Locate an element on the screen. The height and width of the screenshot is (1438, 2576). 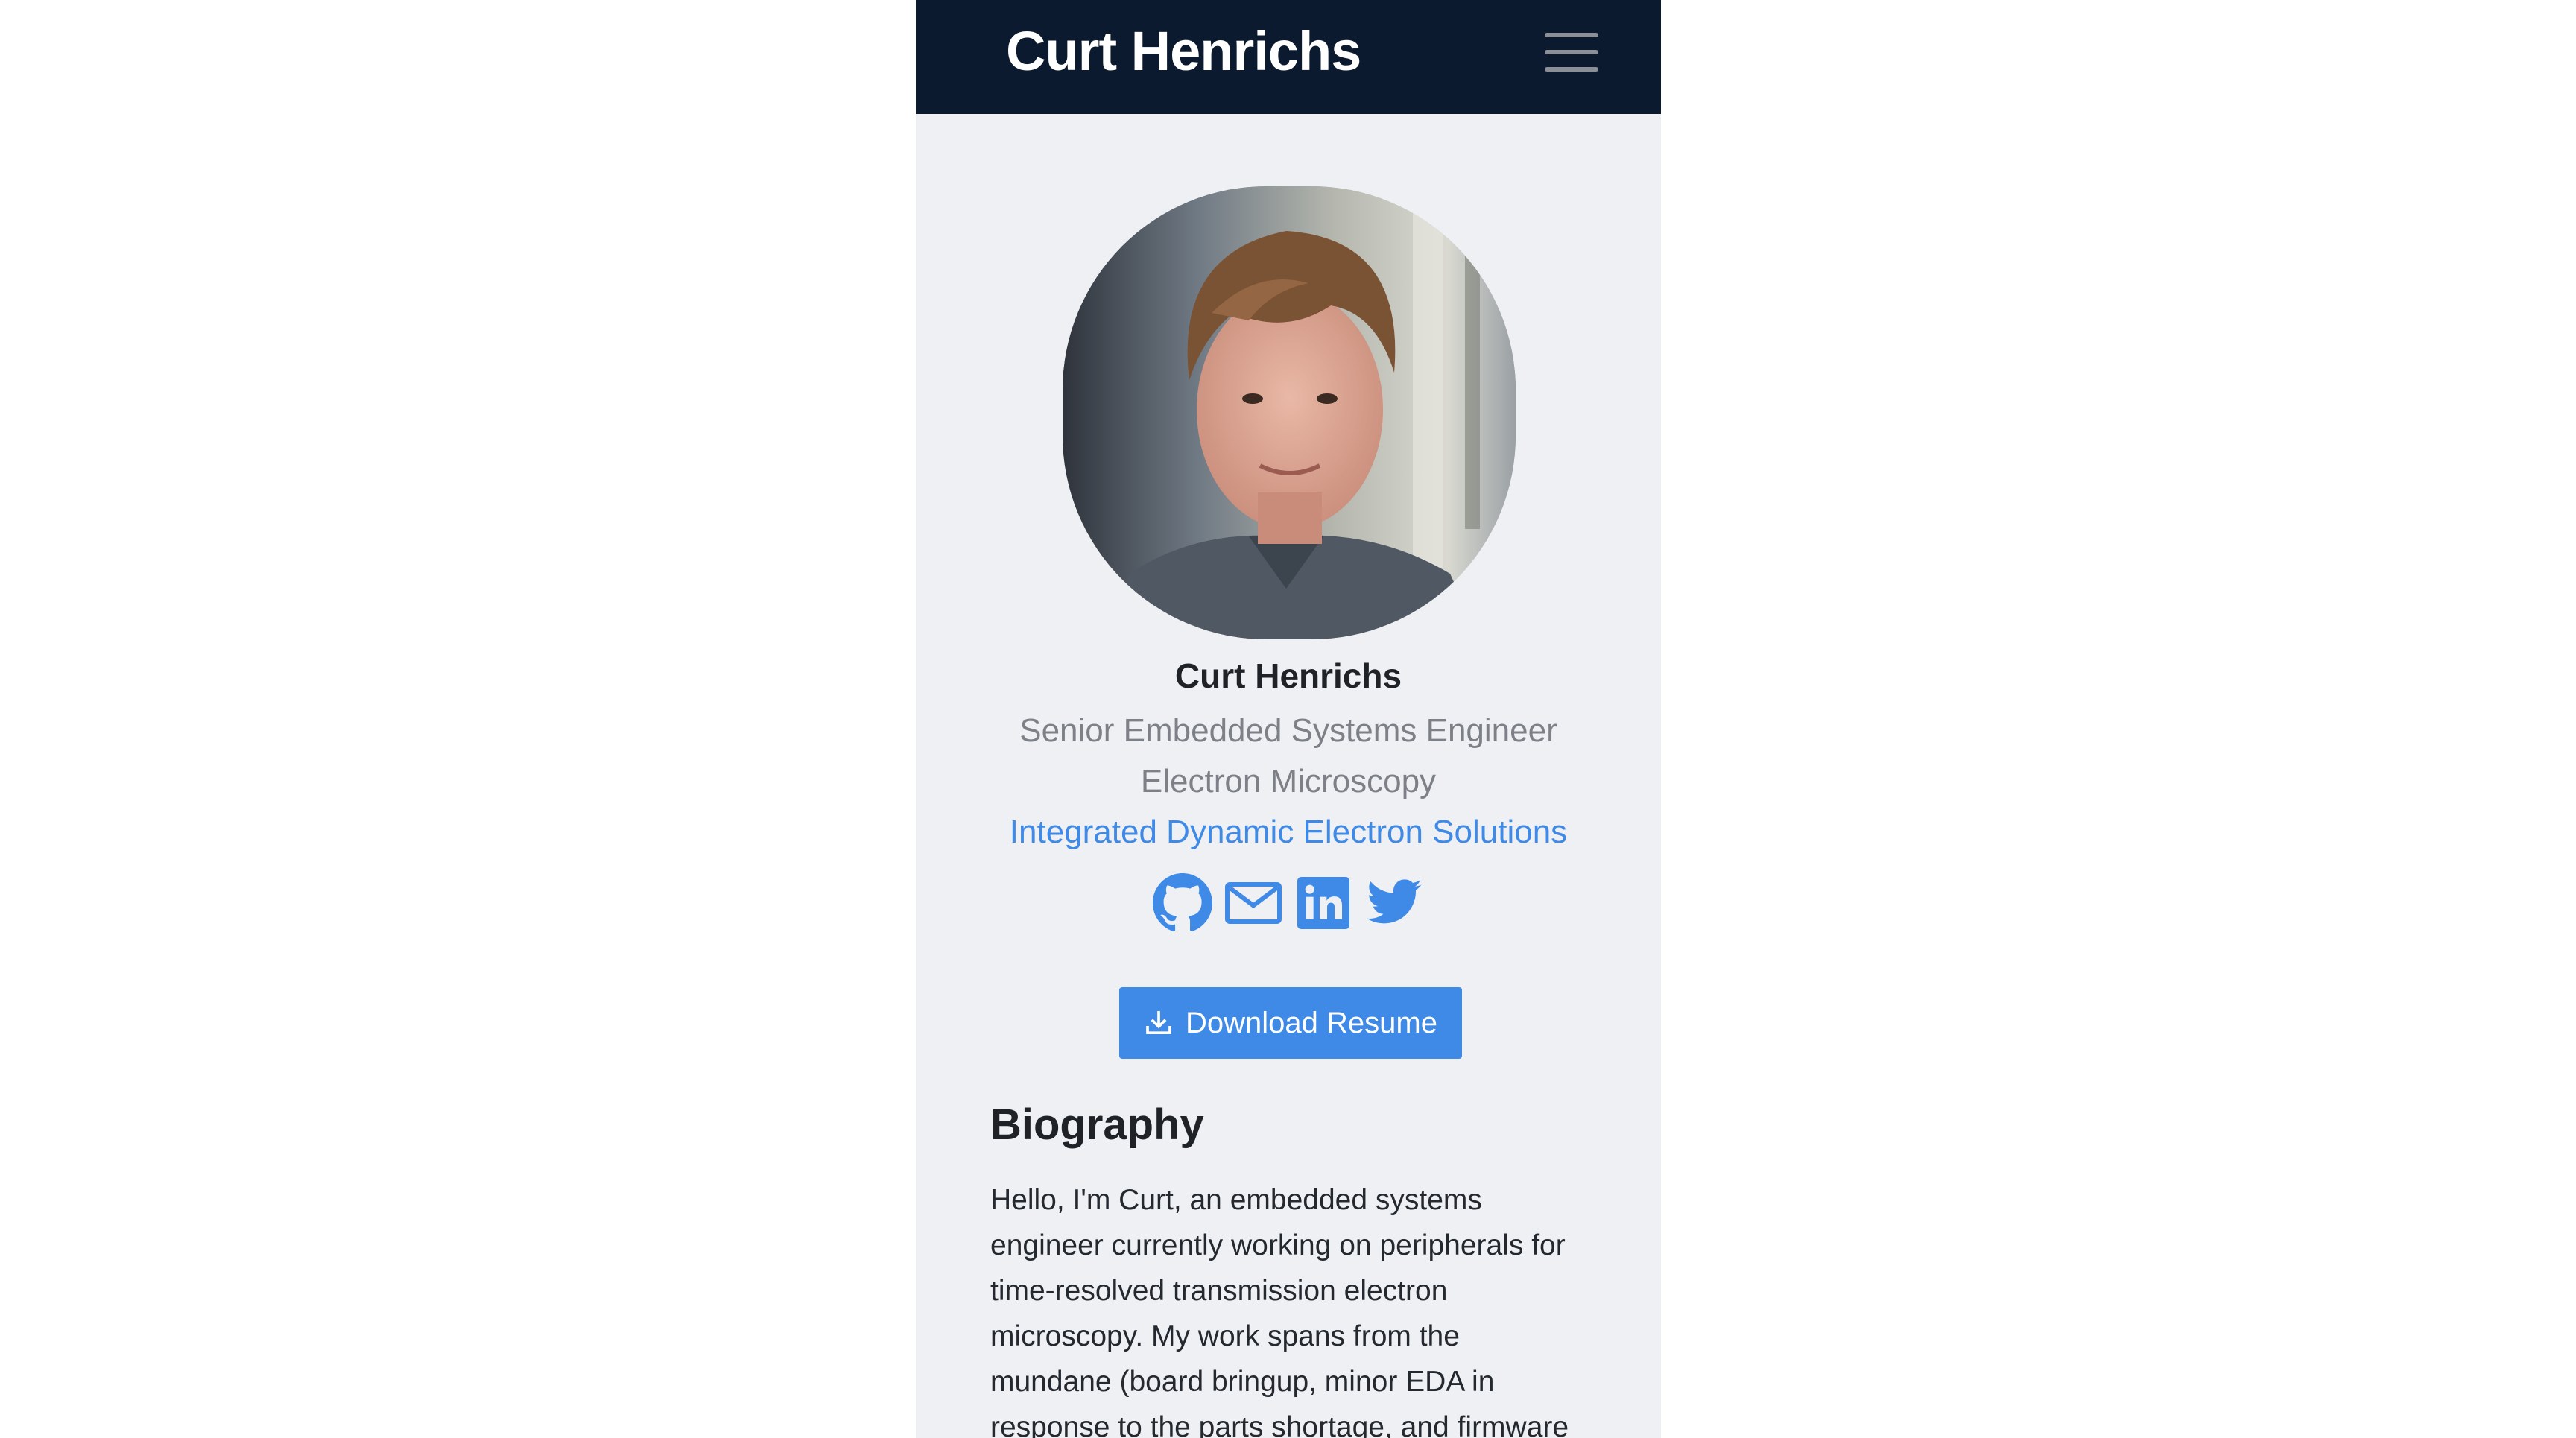
navbar: Curt Henrichs is located at coordinates (1288, 57).